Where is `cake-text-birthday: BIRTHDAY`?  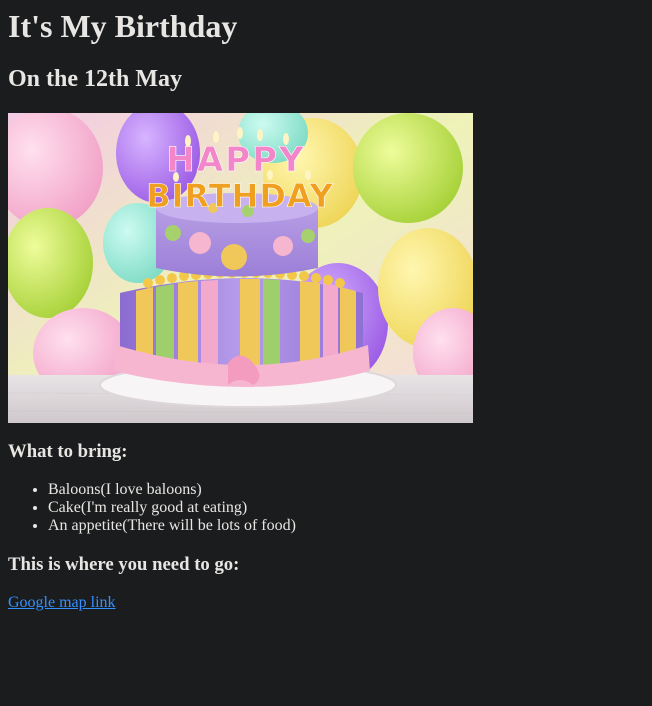
cake-text-birthday: BIRTHDAY is located at coordinates (240, 196).